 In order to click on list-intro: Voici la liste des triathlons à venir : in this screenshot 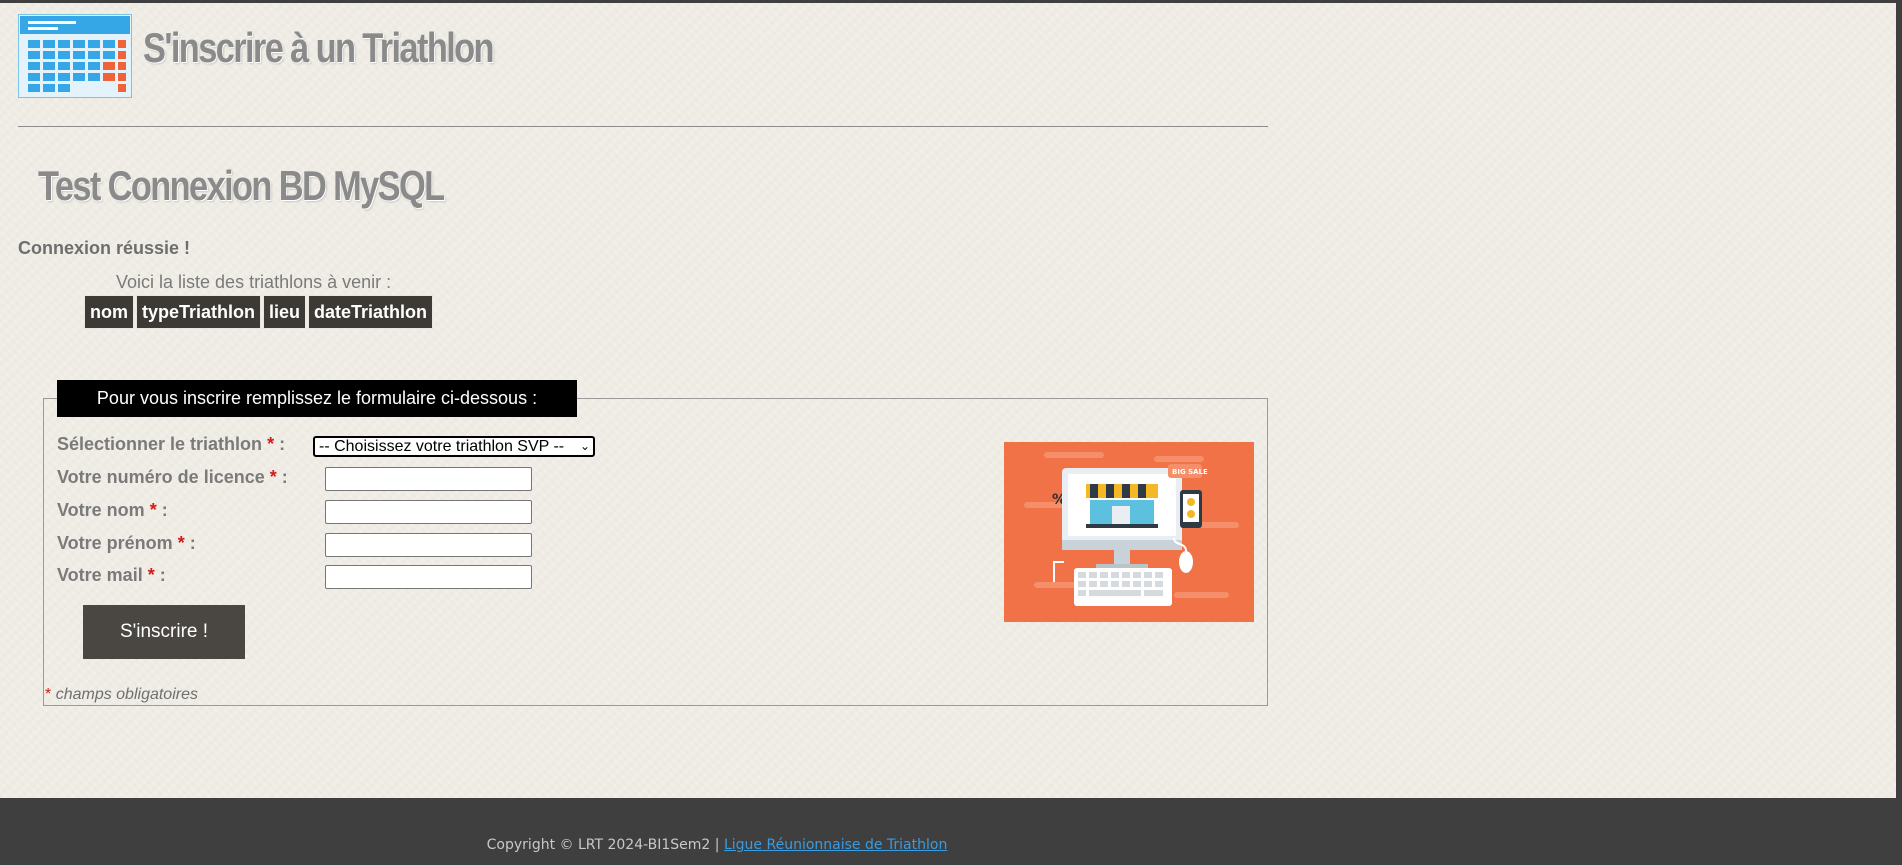, I will do `click(254, 282)`.